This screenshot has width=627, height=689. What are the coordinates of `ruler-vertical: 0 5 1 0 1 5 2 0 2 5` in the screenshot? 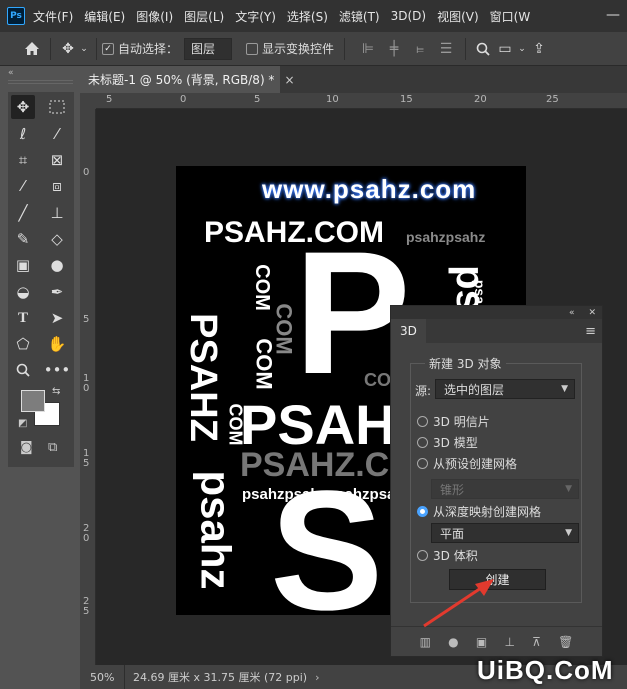 It's located at (88, 387).